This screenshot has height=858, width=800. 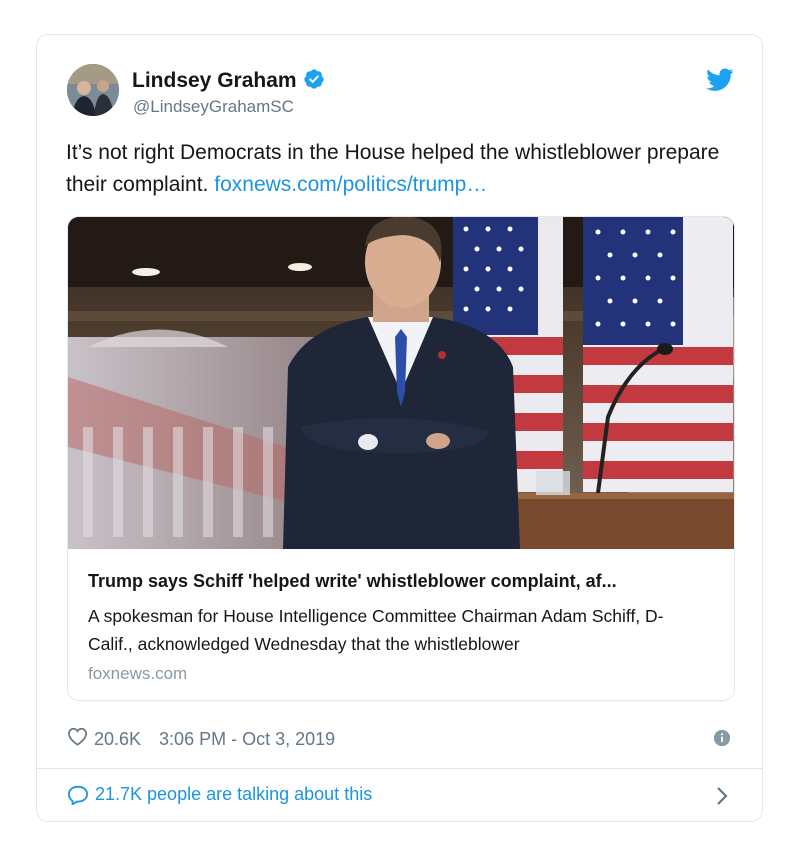 I want to click on talking-about-label: 21.7K people are talking about this, so click(x=234, y=794).